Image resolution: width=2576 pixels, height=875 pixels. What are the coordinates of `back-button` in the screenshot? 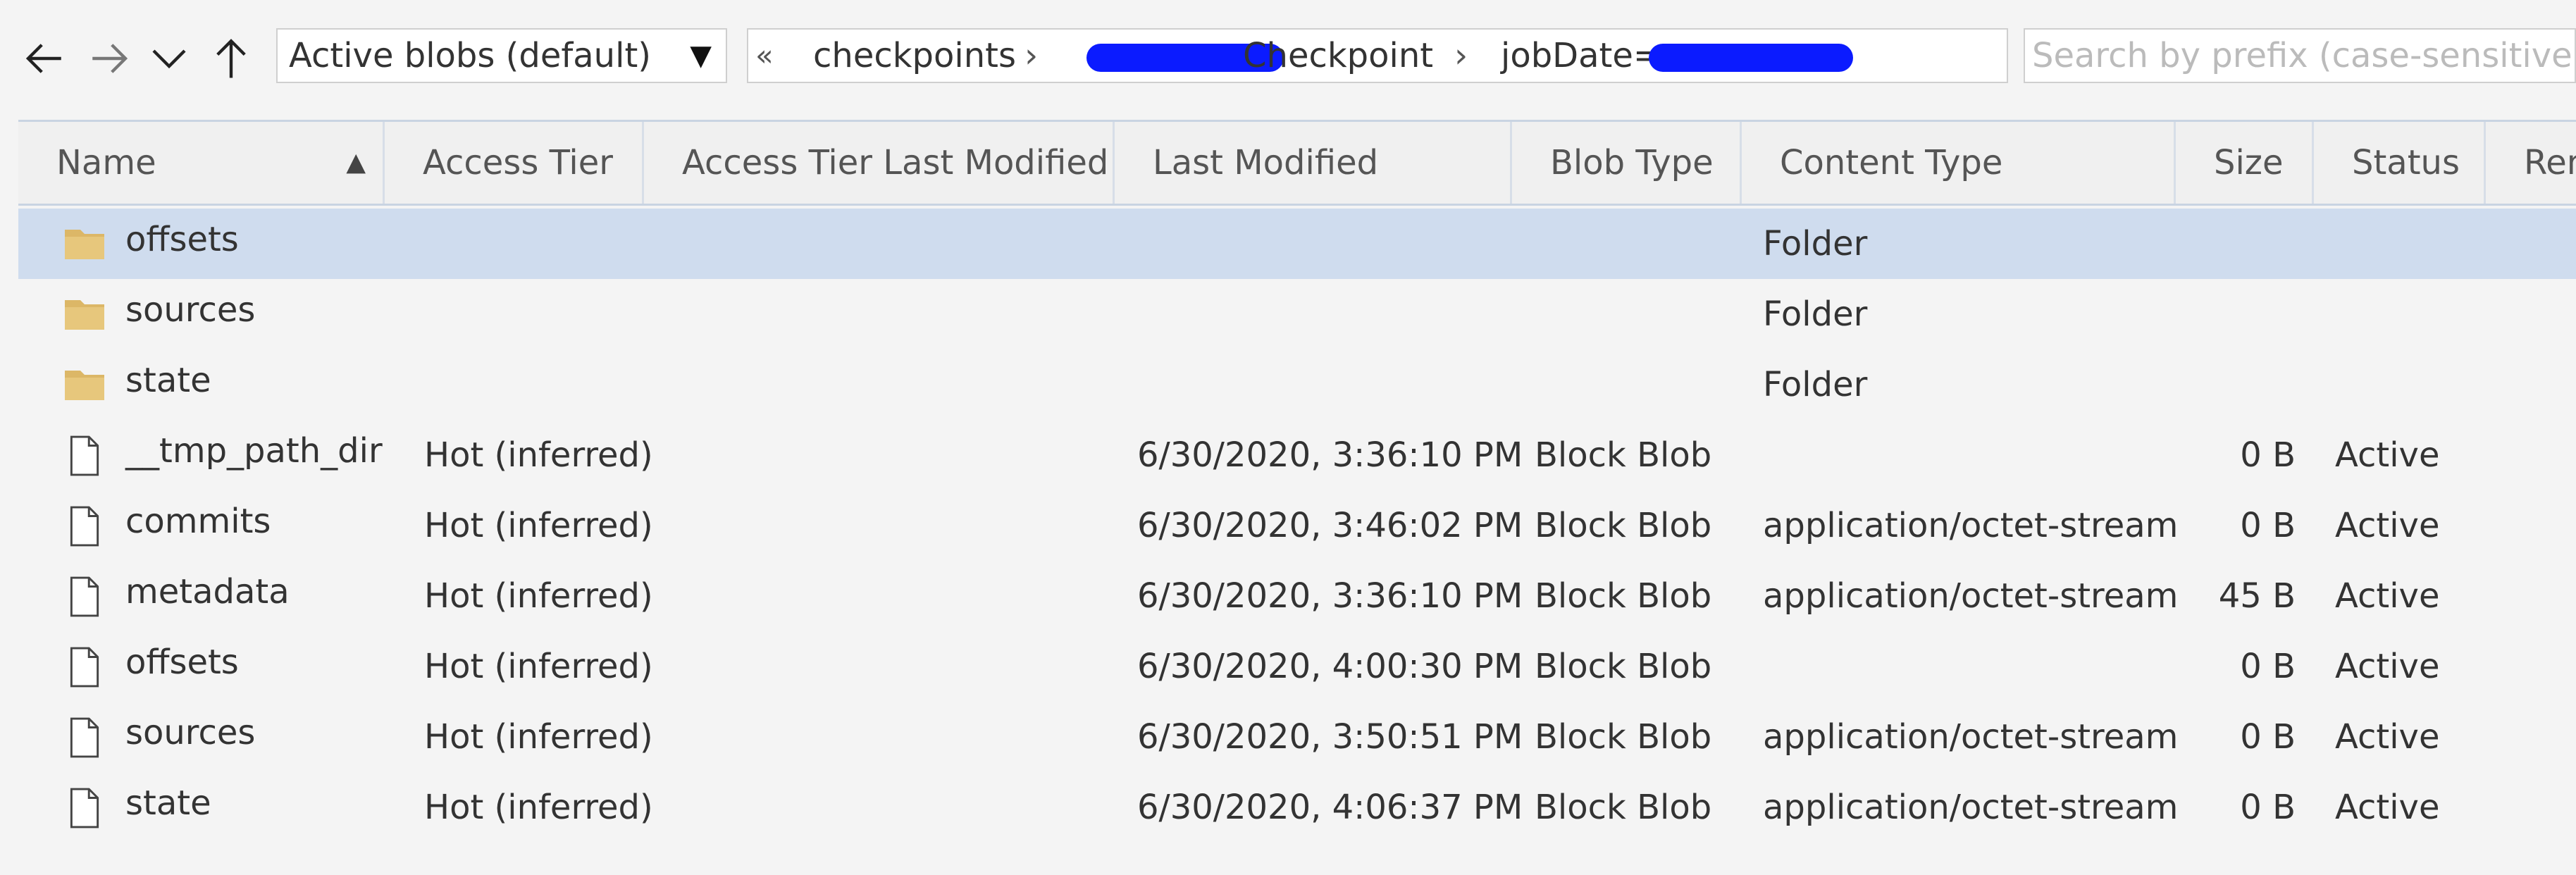 It's located at (44, 59).